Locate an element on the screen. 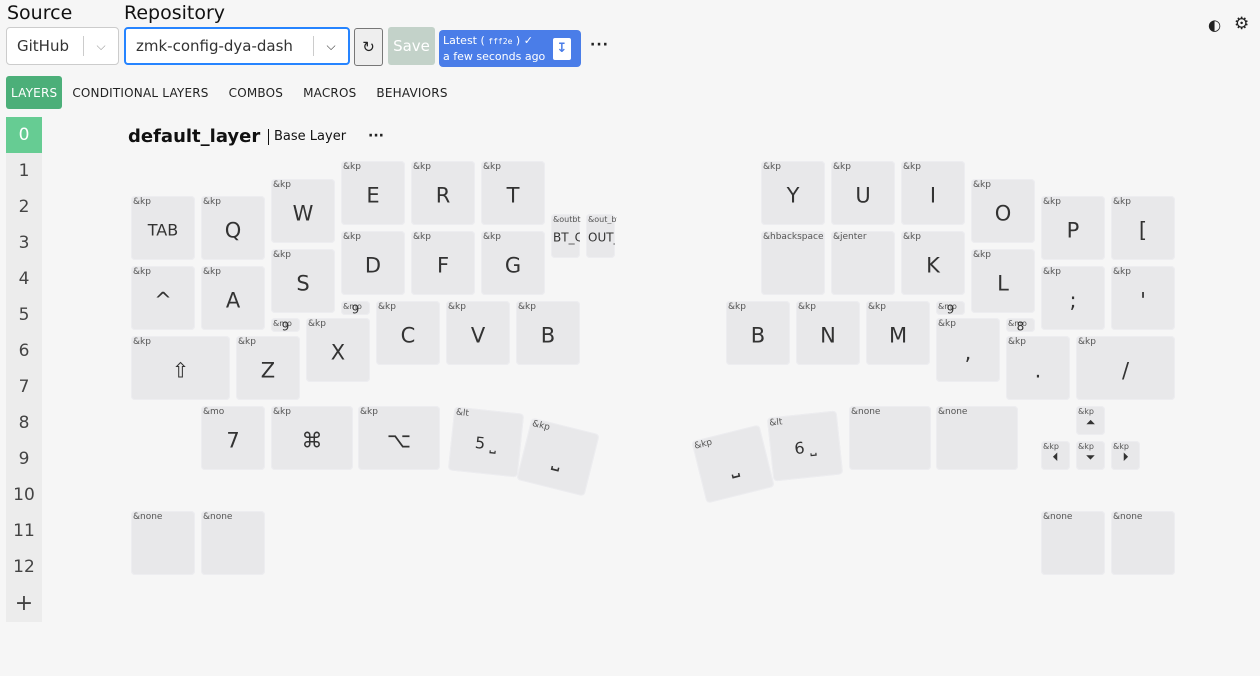 This screenshot has height=676, width=1260. key-legend: ^ is located at coordinates (163, 300).